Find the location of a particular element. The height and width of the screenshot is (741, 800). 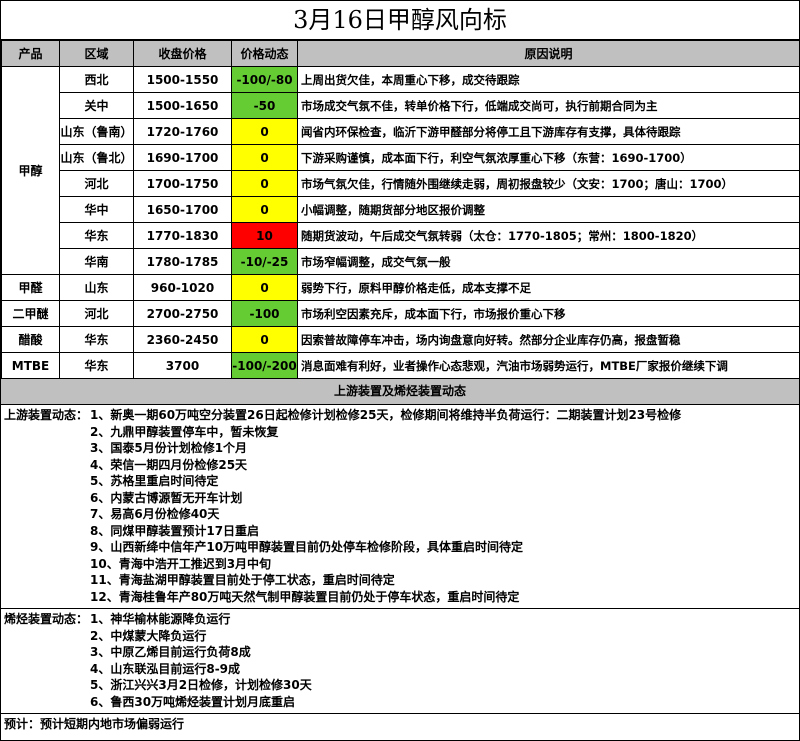

olefin-item: 5、浙江兴兴3月2日检修，计划检修30天 is located at coordinates (400, 685).